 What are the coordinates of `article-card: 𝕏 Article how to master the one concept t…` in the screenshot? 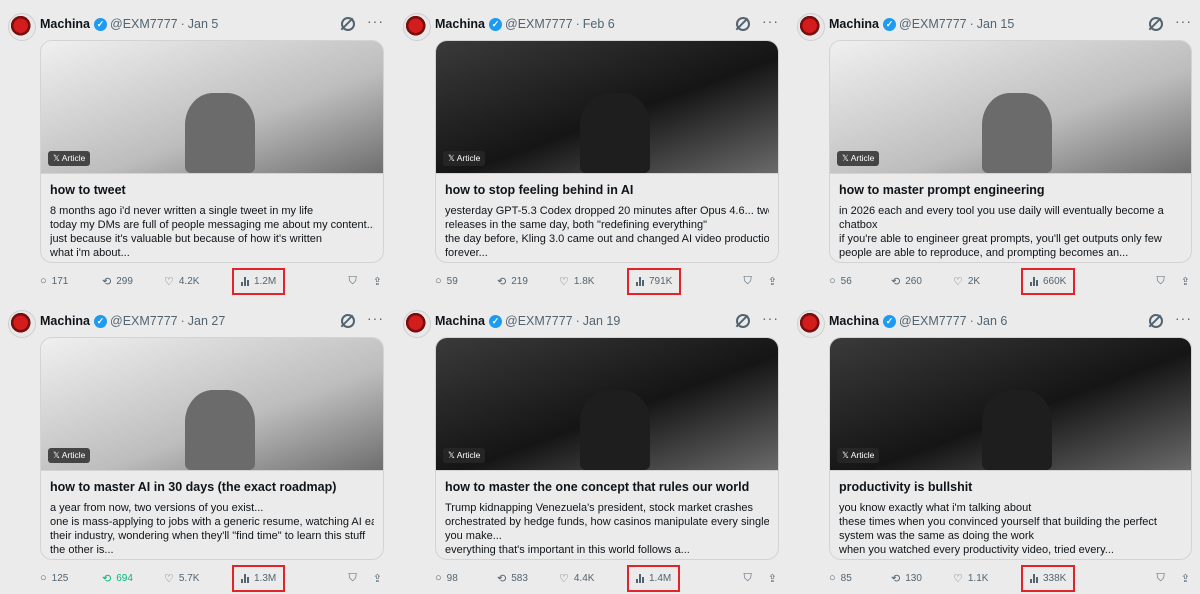 It's located at (607, 448).